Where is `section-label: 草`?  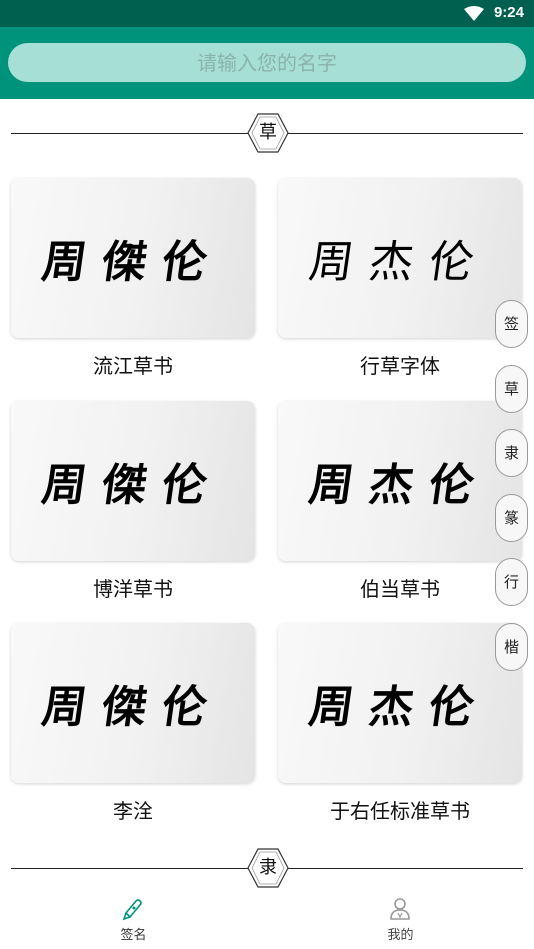
section-label: 草 is located at coordinates (268, 132).